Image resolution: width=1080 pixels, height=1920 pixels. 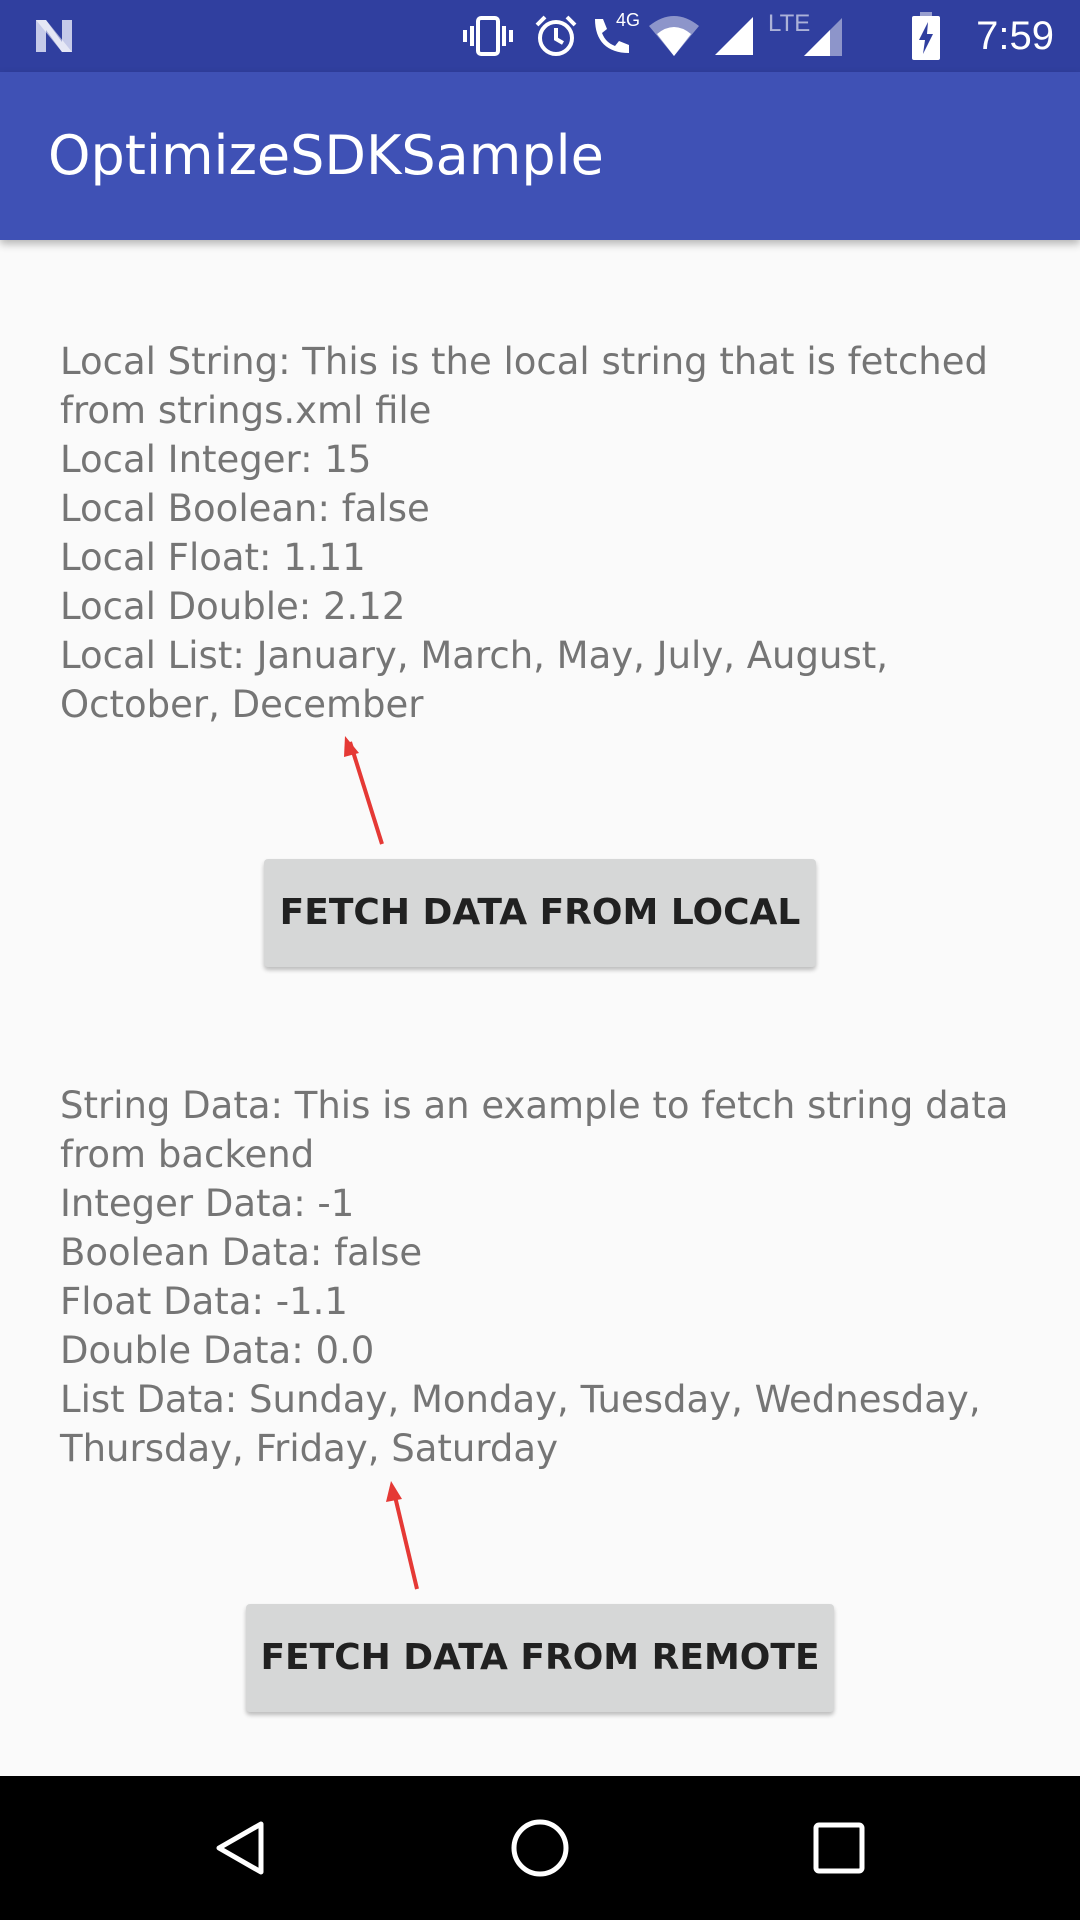 I want to click on volte-call-icon: 4G, so click(x=614, y=35).